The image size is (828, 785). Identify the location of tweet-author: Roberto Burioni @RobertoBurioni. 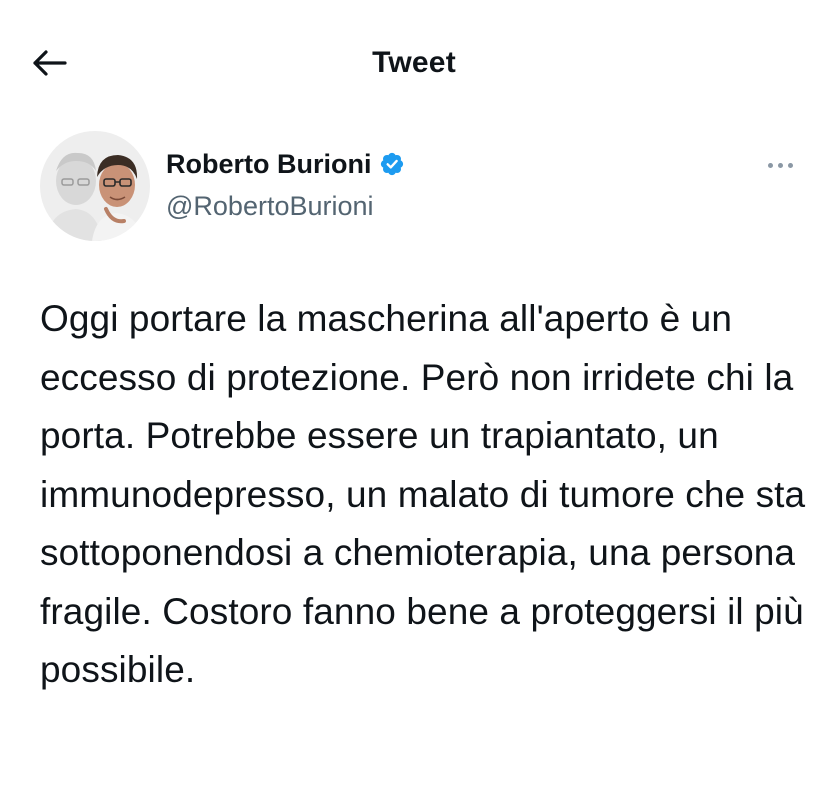
(420, 187).